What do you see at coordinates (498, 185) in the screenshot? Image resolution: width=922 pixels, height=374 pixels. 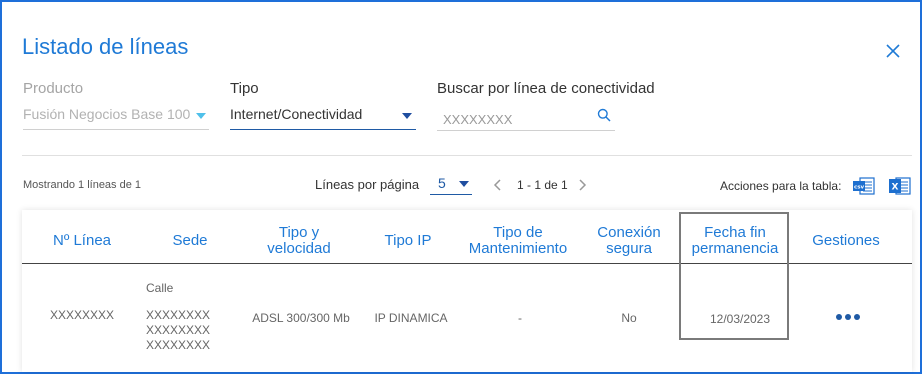 I see `chevron-left-icon` at bounding box center [498, 185].